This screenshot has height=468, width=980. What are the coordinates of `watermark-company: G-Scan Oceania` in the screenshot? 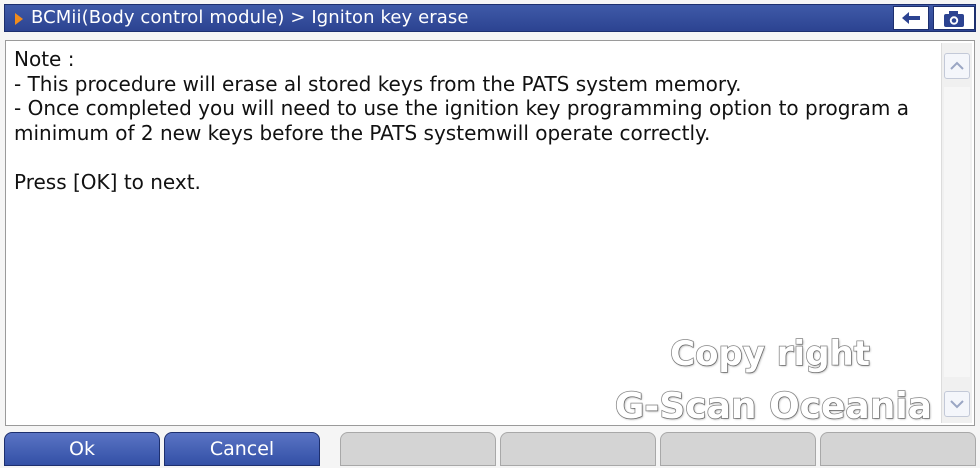 It's located at (773, 406).